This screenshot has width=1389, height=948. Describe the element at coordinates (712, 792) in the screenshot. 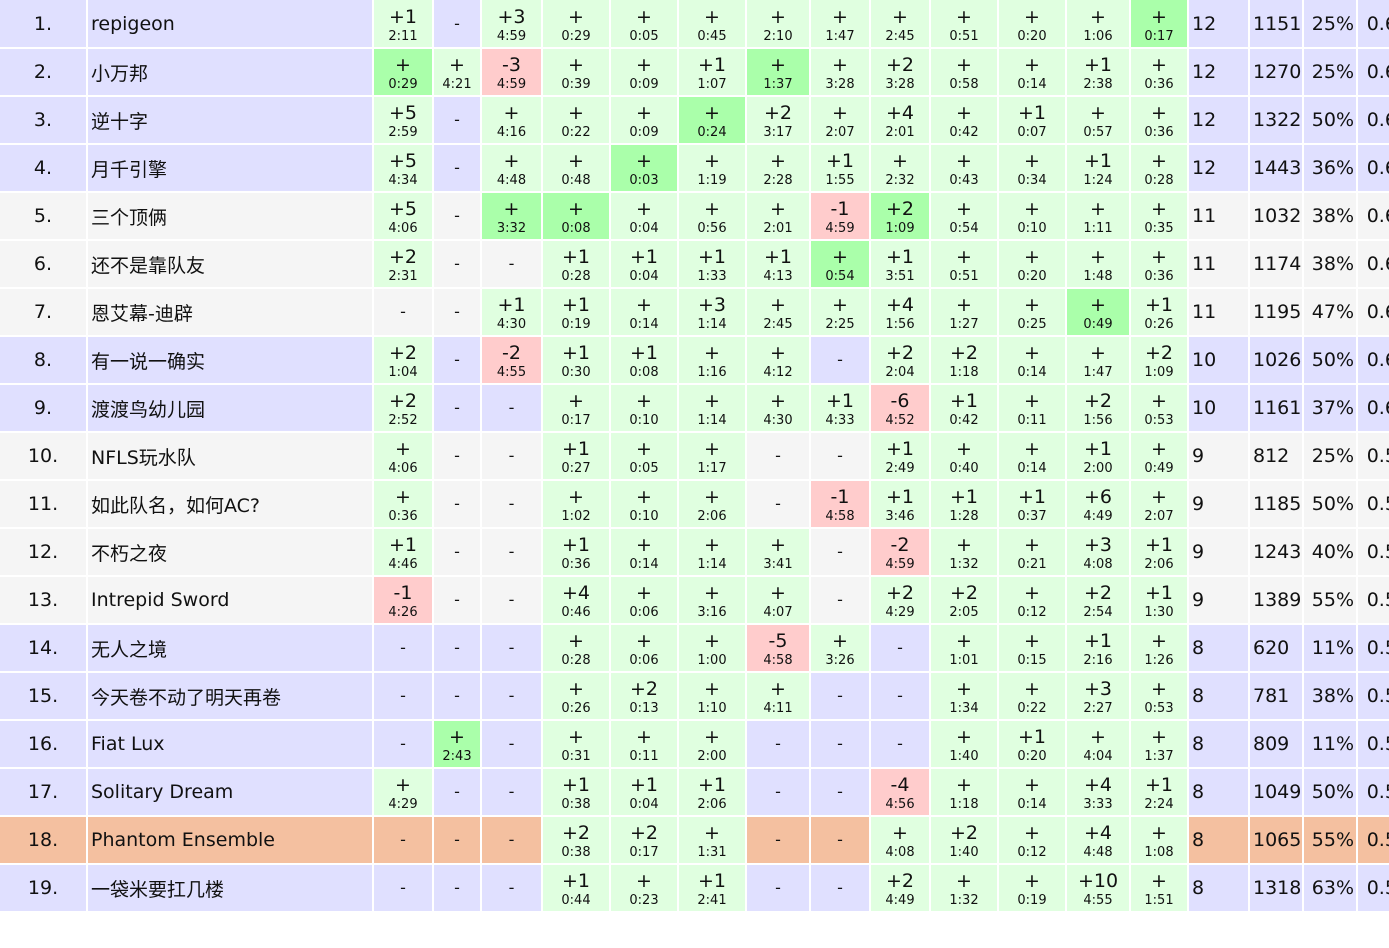

I see `problem-cell: +1 2:06` at that location.